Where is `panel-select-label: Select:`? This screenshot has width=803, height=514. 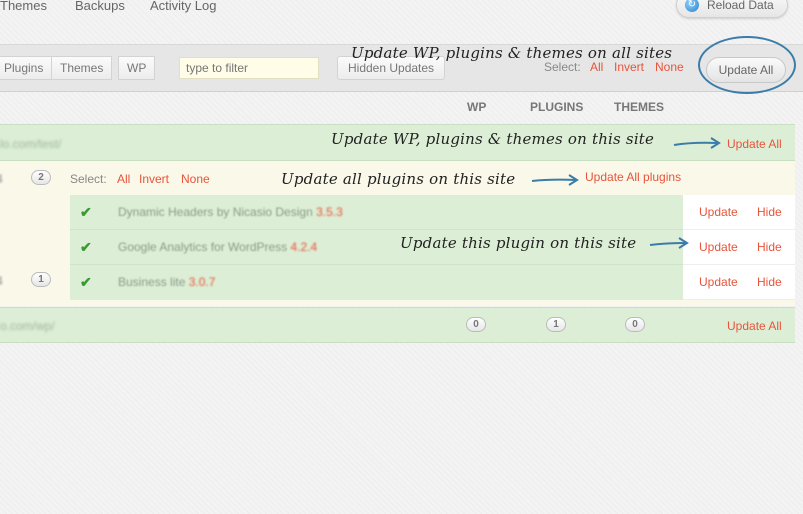
panel-select-label: Select: is located at coordinates (88, 179).